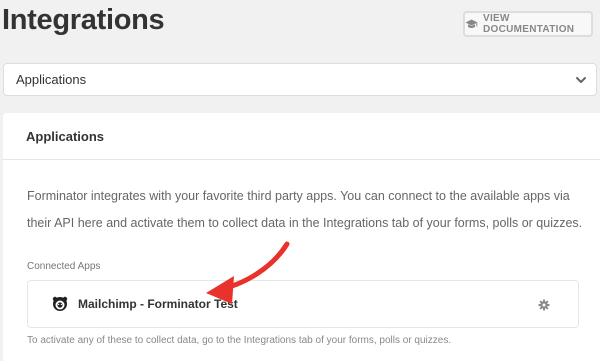 The width and height of the screenshot is (600, 361). Describe the element at coordinates (303, 304) in the screenshot. I see `connected-app-row: Mailchimp - Forminator Test` at that location.